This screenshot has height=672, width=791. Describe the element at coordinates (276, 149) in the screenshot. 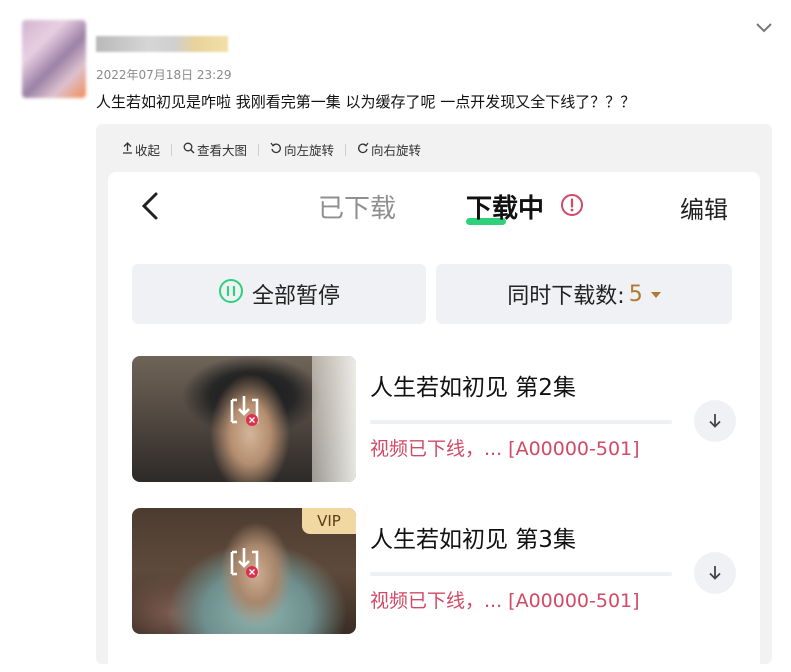

I see `rotate-left-icon` at that location.